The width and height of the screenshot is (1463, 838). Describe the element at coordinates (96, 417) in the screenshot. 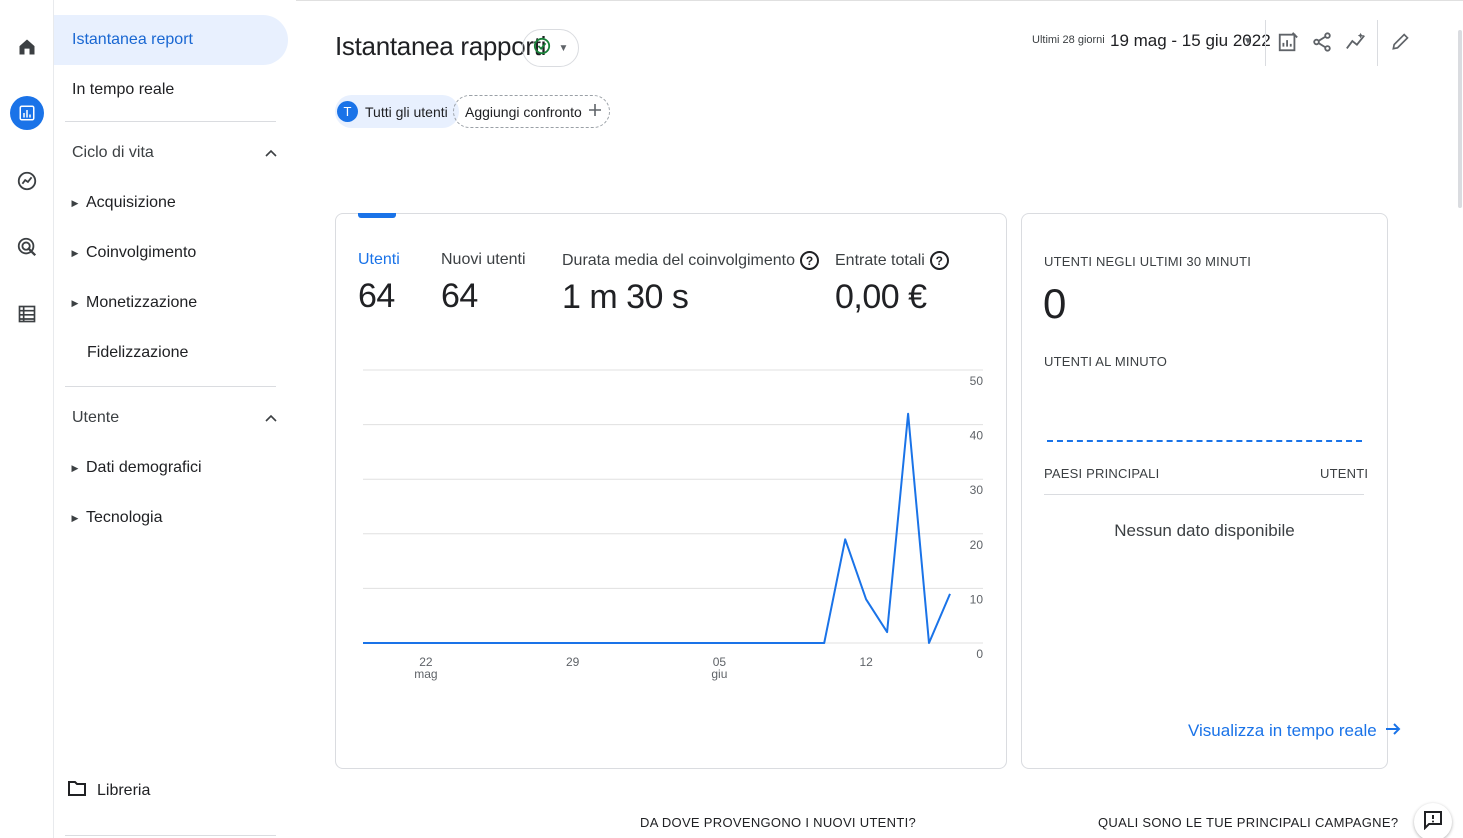

I see `section-title: Utente` at that location.